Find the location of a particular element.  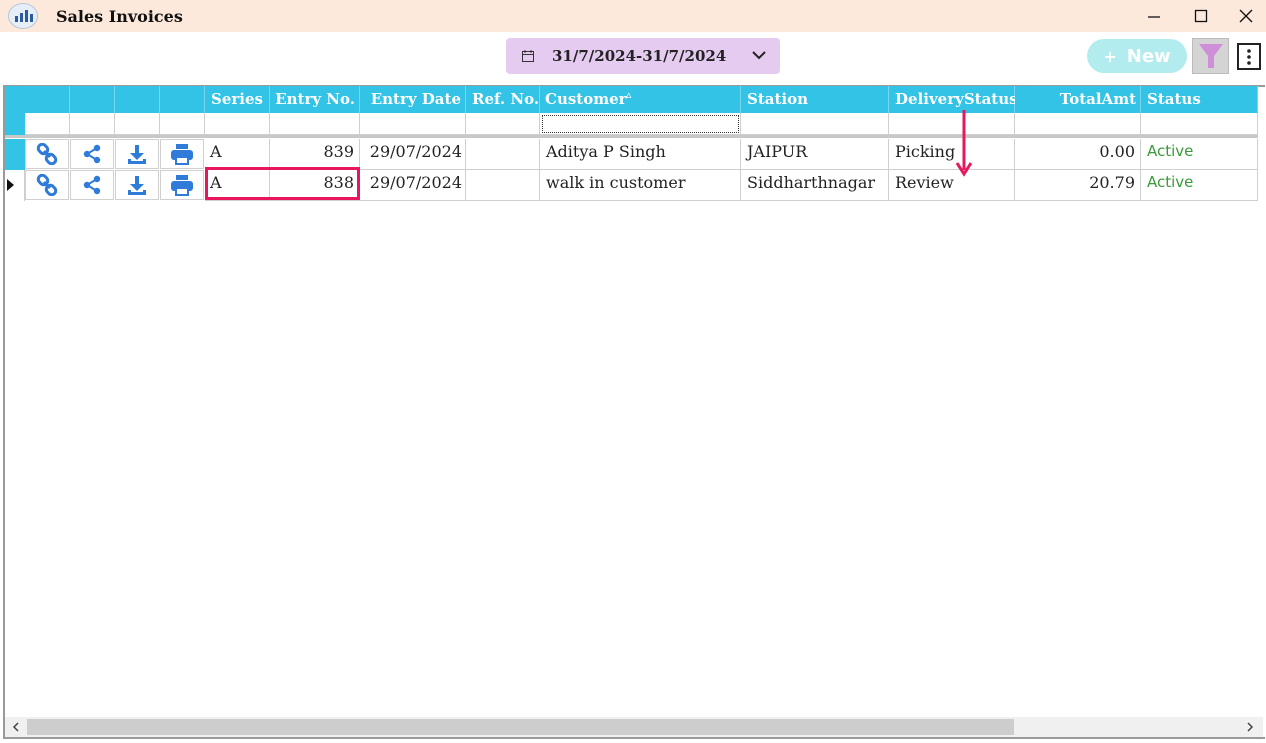

row-selector-current is located at coordinates (15, 185).